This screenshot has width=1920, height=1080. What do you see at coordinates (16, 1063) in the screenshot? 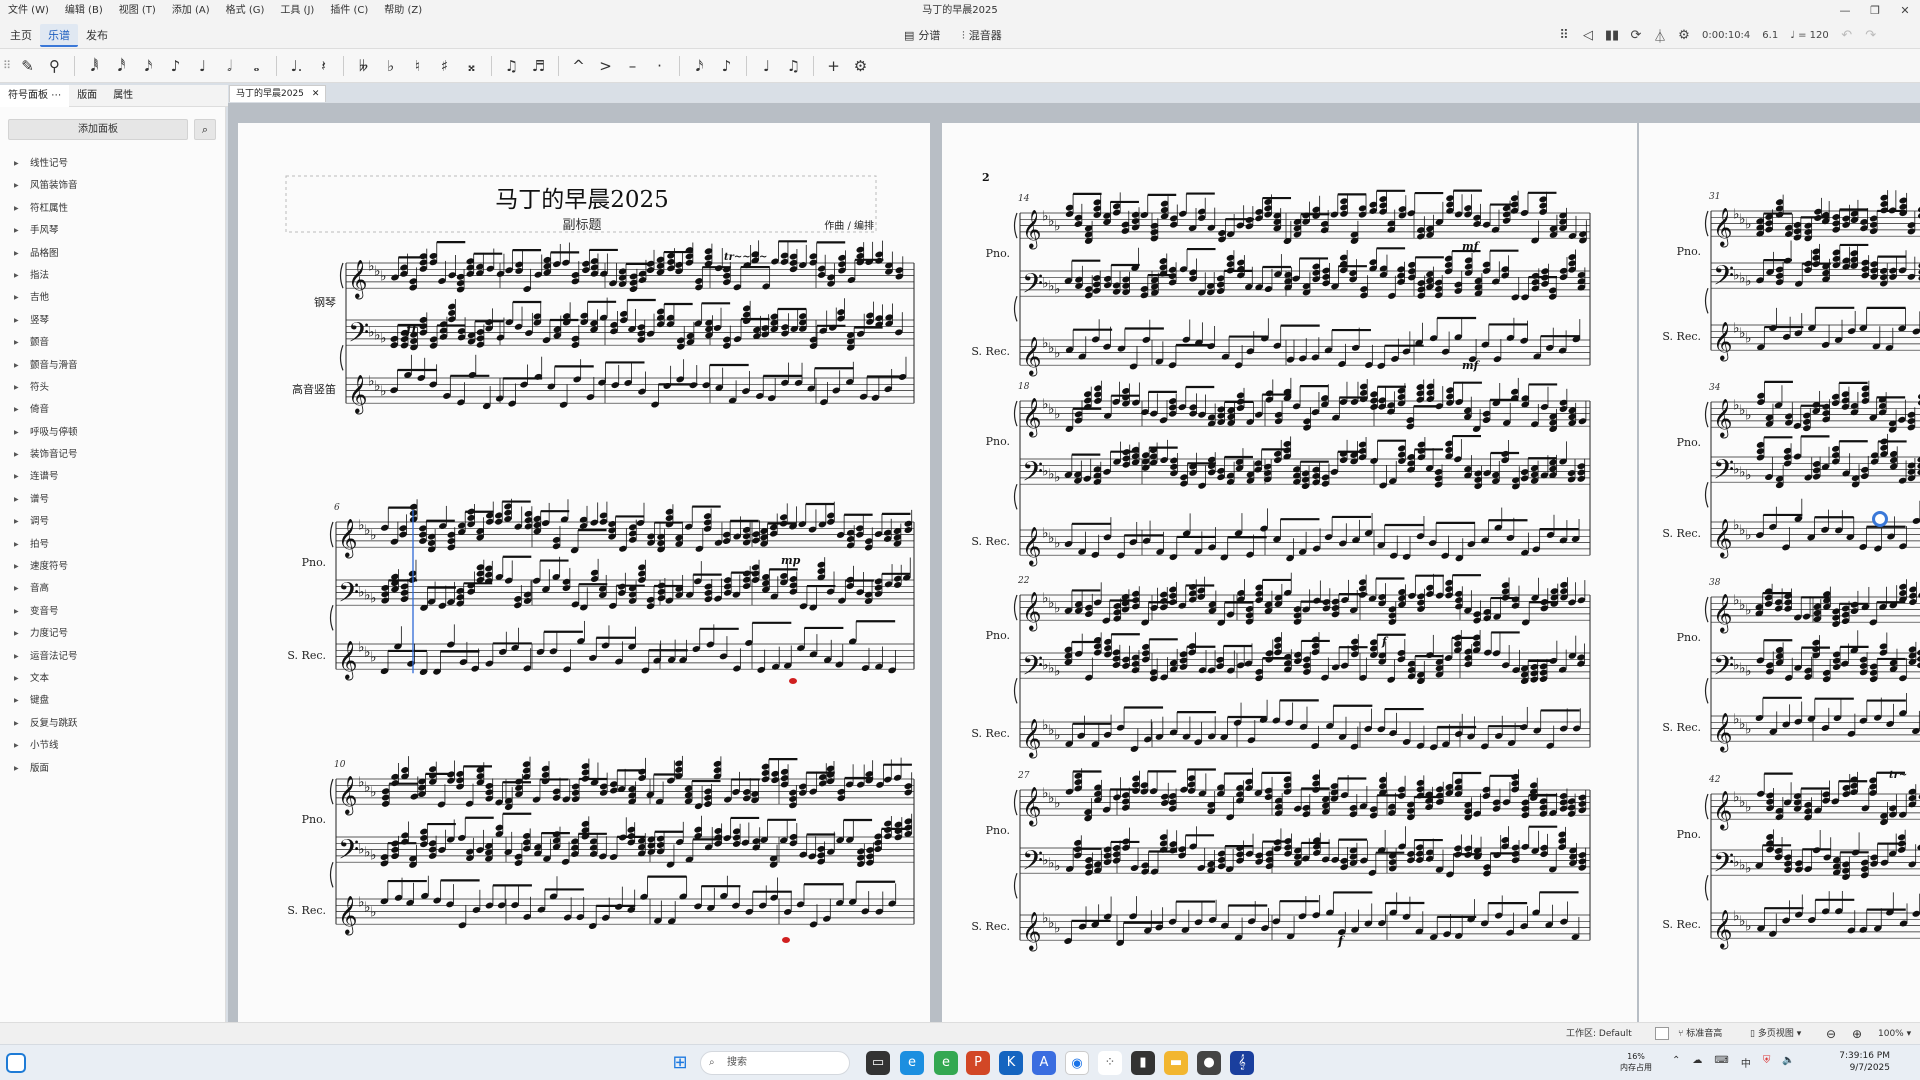
I see `widgets-icon` at bounding box center [16, 1063].